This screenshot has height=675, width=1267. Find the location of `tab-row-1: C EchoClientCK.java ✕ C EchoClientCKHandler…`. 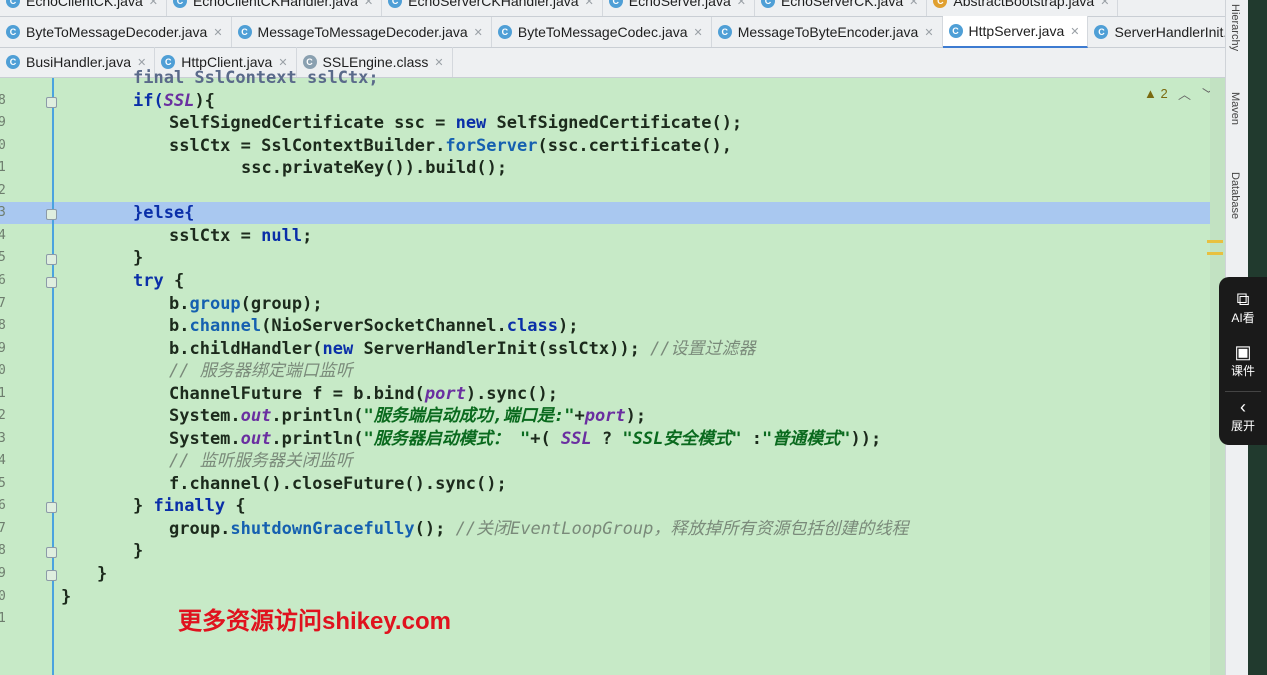

tab-row-1: C EchoClientCK.java ✕ C EchoClientCKHandler… is located at coordinates (612, 8).